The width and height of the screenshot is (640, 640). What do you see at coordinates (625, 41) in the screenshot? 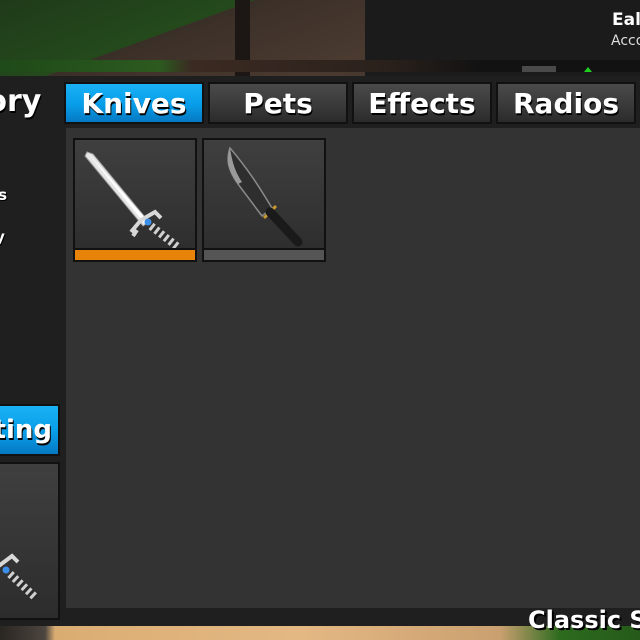
I see `player-account-label: Acco` at bounding box center [625, 41].